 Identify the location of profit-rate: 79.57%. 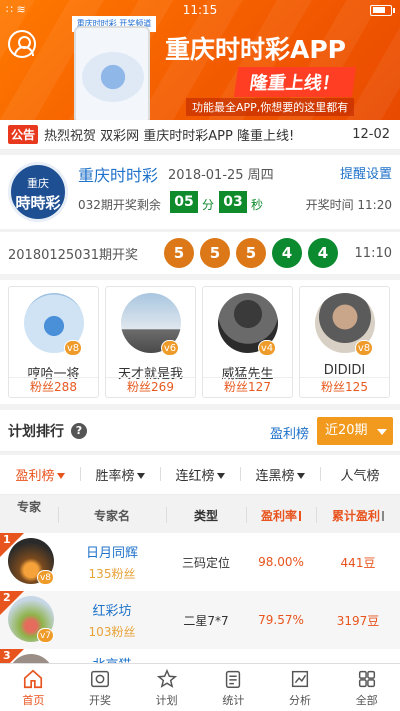
(281, 620).